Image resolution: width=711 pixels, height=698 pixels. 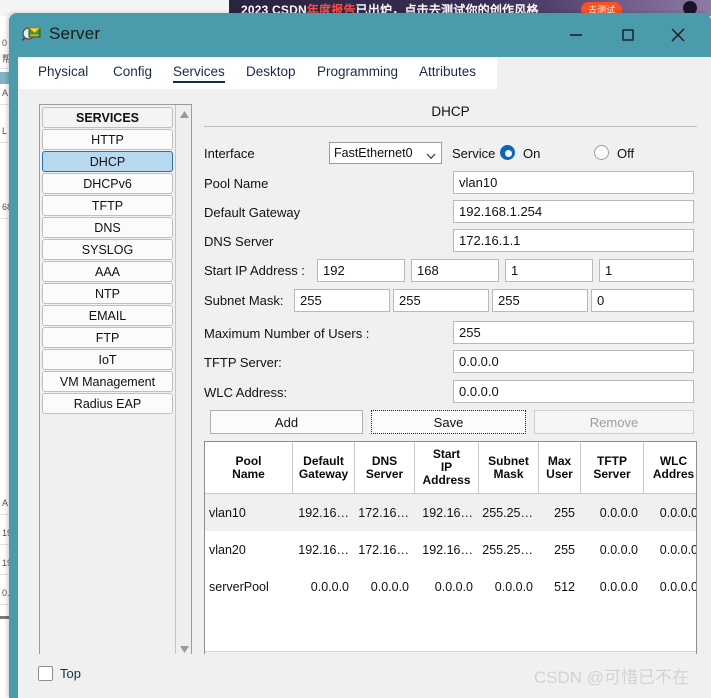 What do you see at coordinates (441, 300) in the screenshot?
I see `subnet-mask-octet-2: 255` at bounding box center [441, 300].